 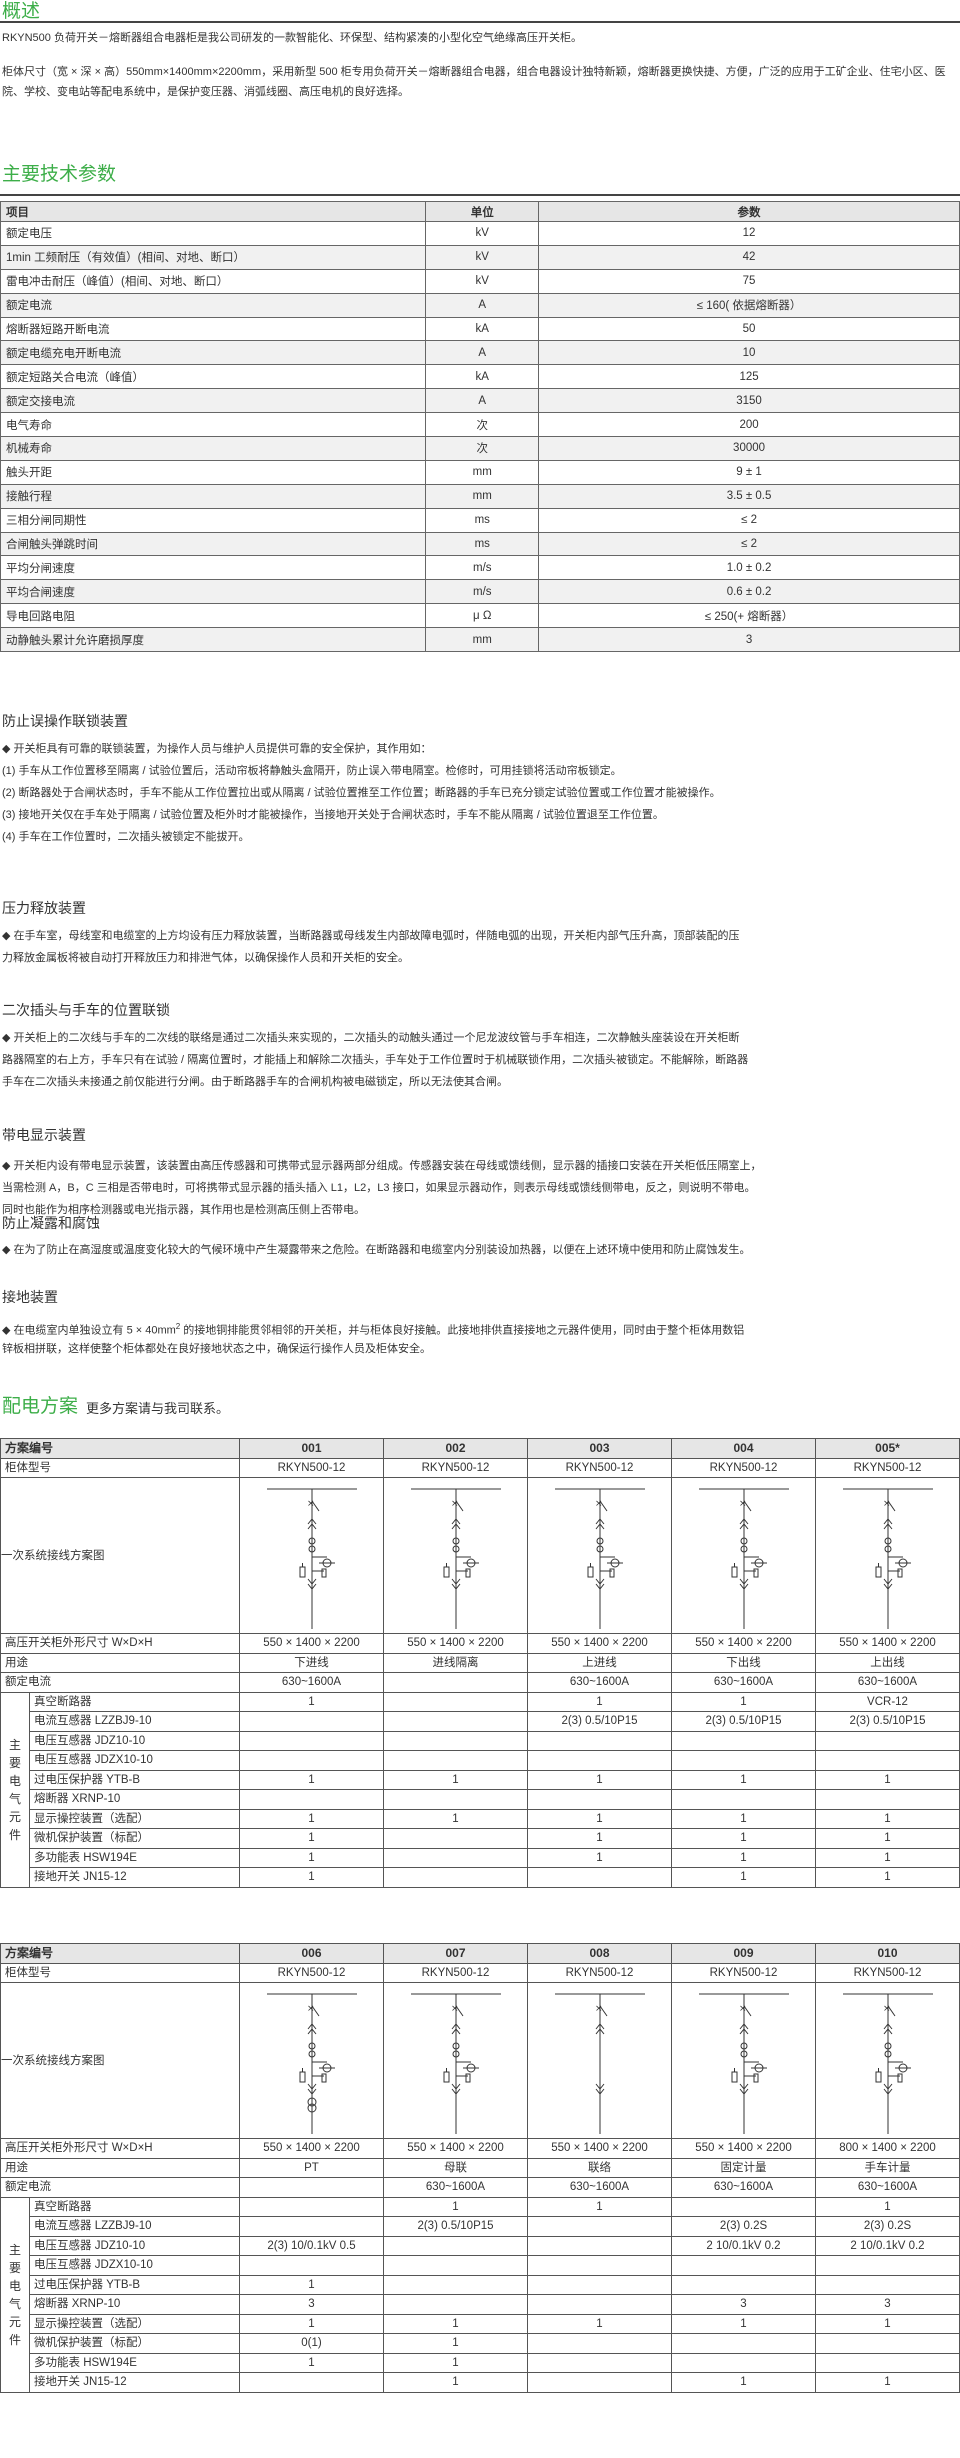 I want to click on scheme-component-row: 多功能表 HSW194E 1 1, so click(x=480, y=2362).